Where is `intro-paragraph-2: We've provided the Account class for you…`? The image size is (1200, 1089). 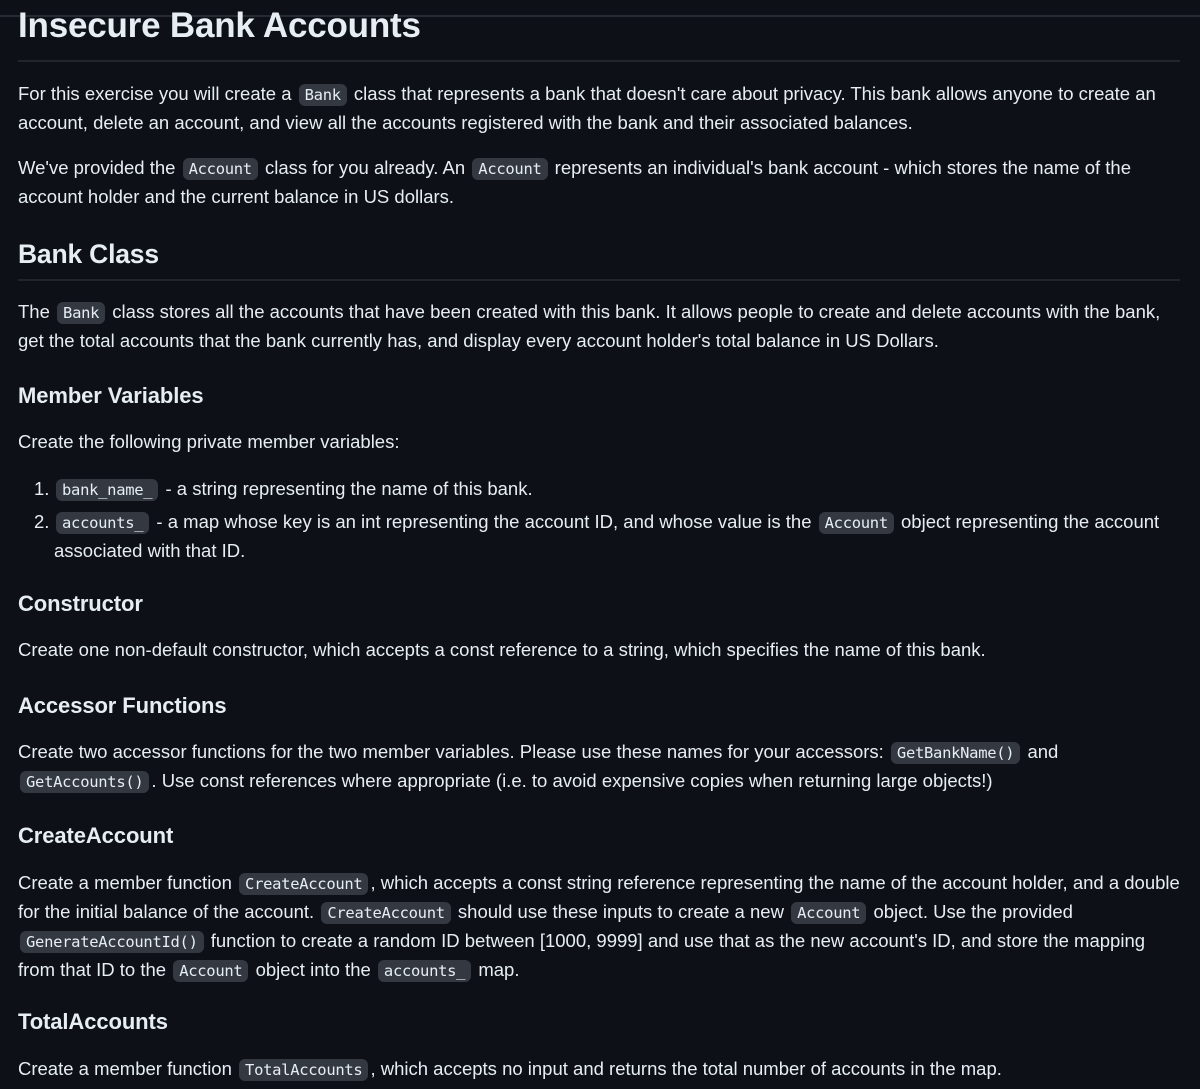
intro-paragraph-2: We've provided the Account class for you… is located at coordinates (574, 182).